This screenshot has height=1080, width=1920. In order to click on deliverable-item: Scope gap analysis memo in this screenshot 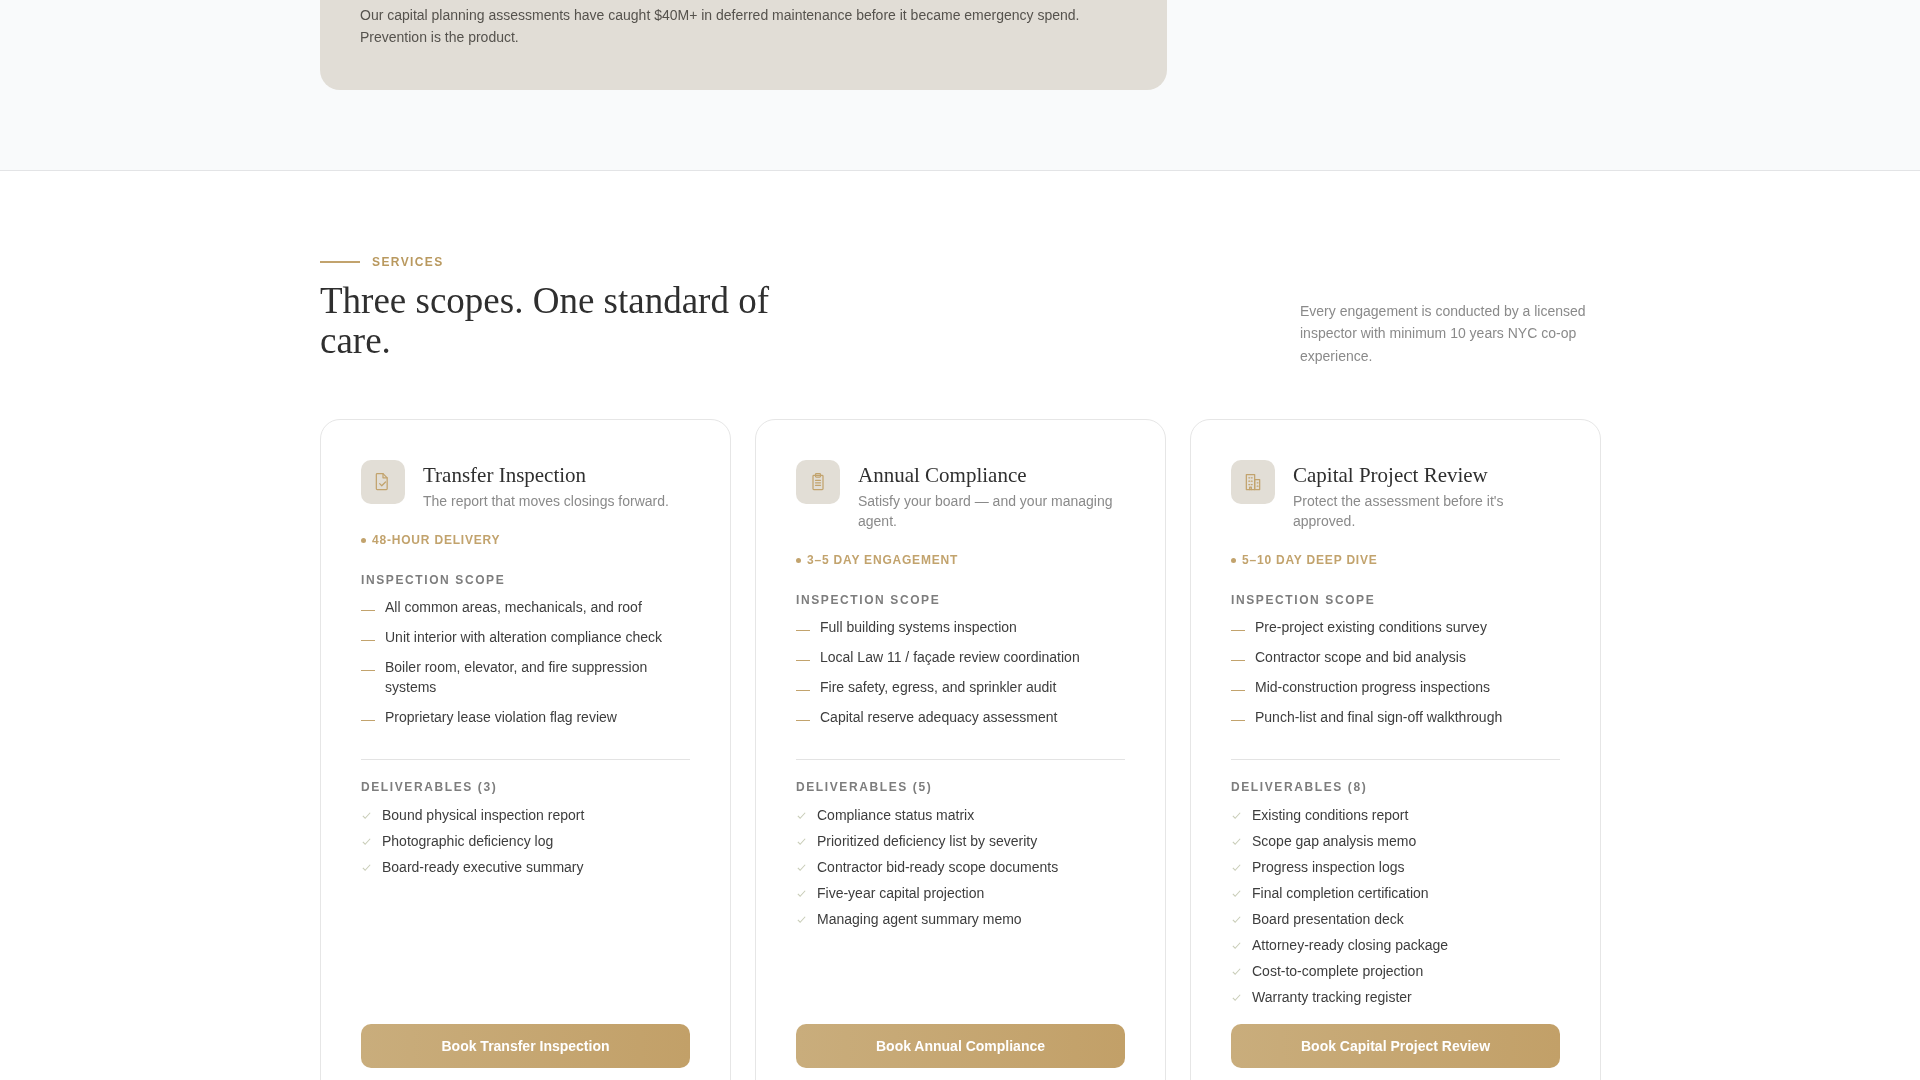, I will do `click(1334, 841)`.